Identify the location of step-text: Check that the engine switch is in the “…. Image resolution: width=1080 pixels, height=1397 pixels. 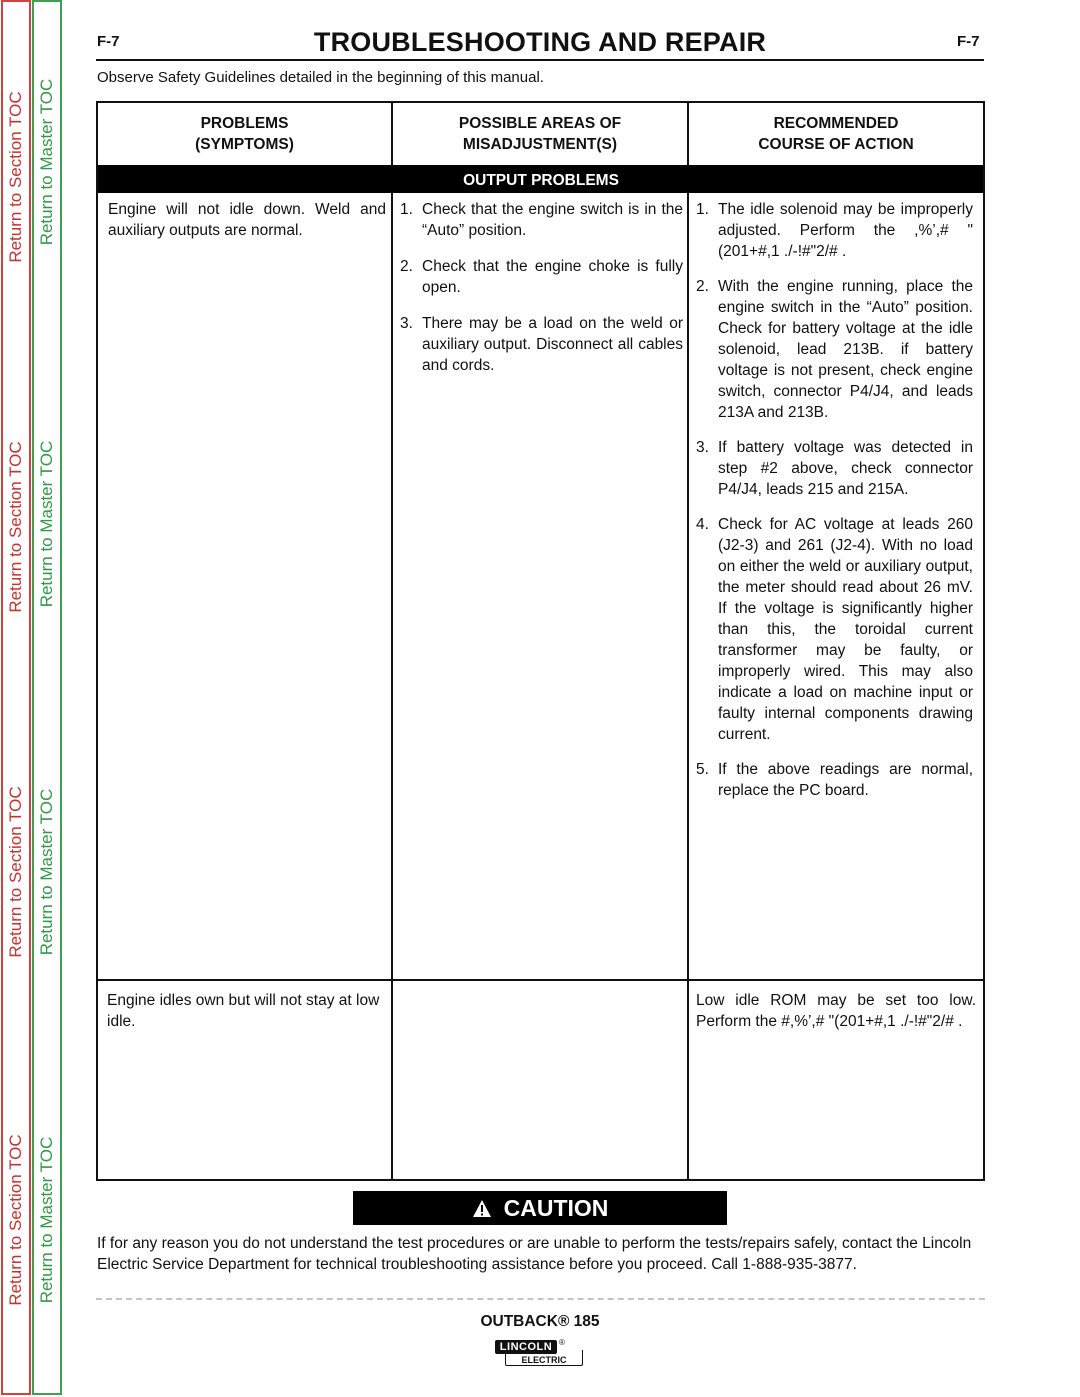
(552, 220).